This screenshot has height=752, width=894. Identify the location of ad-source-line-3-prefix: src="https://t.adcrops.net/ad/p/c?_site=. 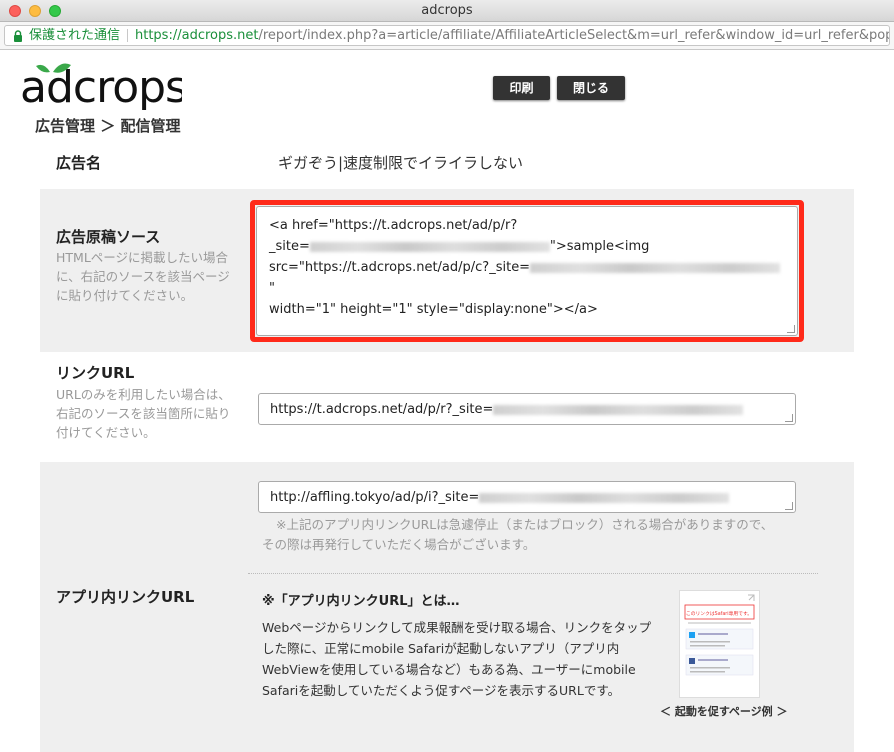
(400, 267).